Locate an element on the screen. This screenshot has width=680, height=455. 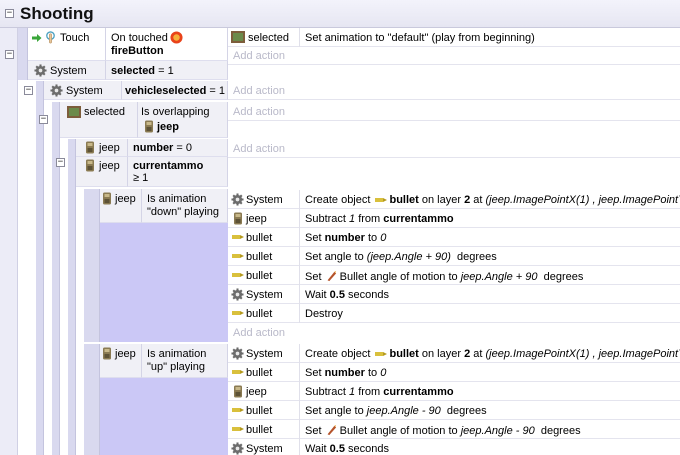
event1-cond-object: System is located at coordinates (67, 70).